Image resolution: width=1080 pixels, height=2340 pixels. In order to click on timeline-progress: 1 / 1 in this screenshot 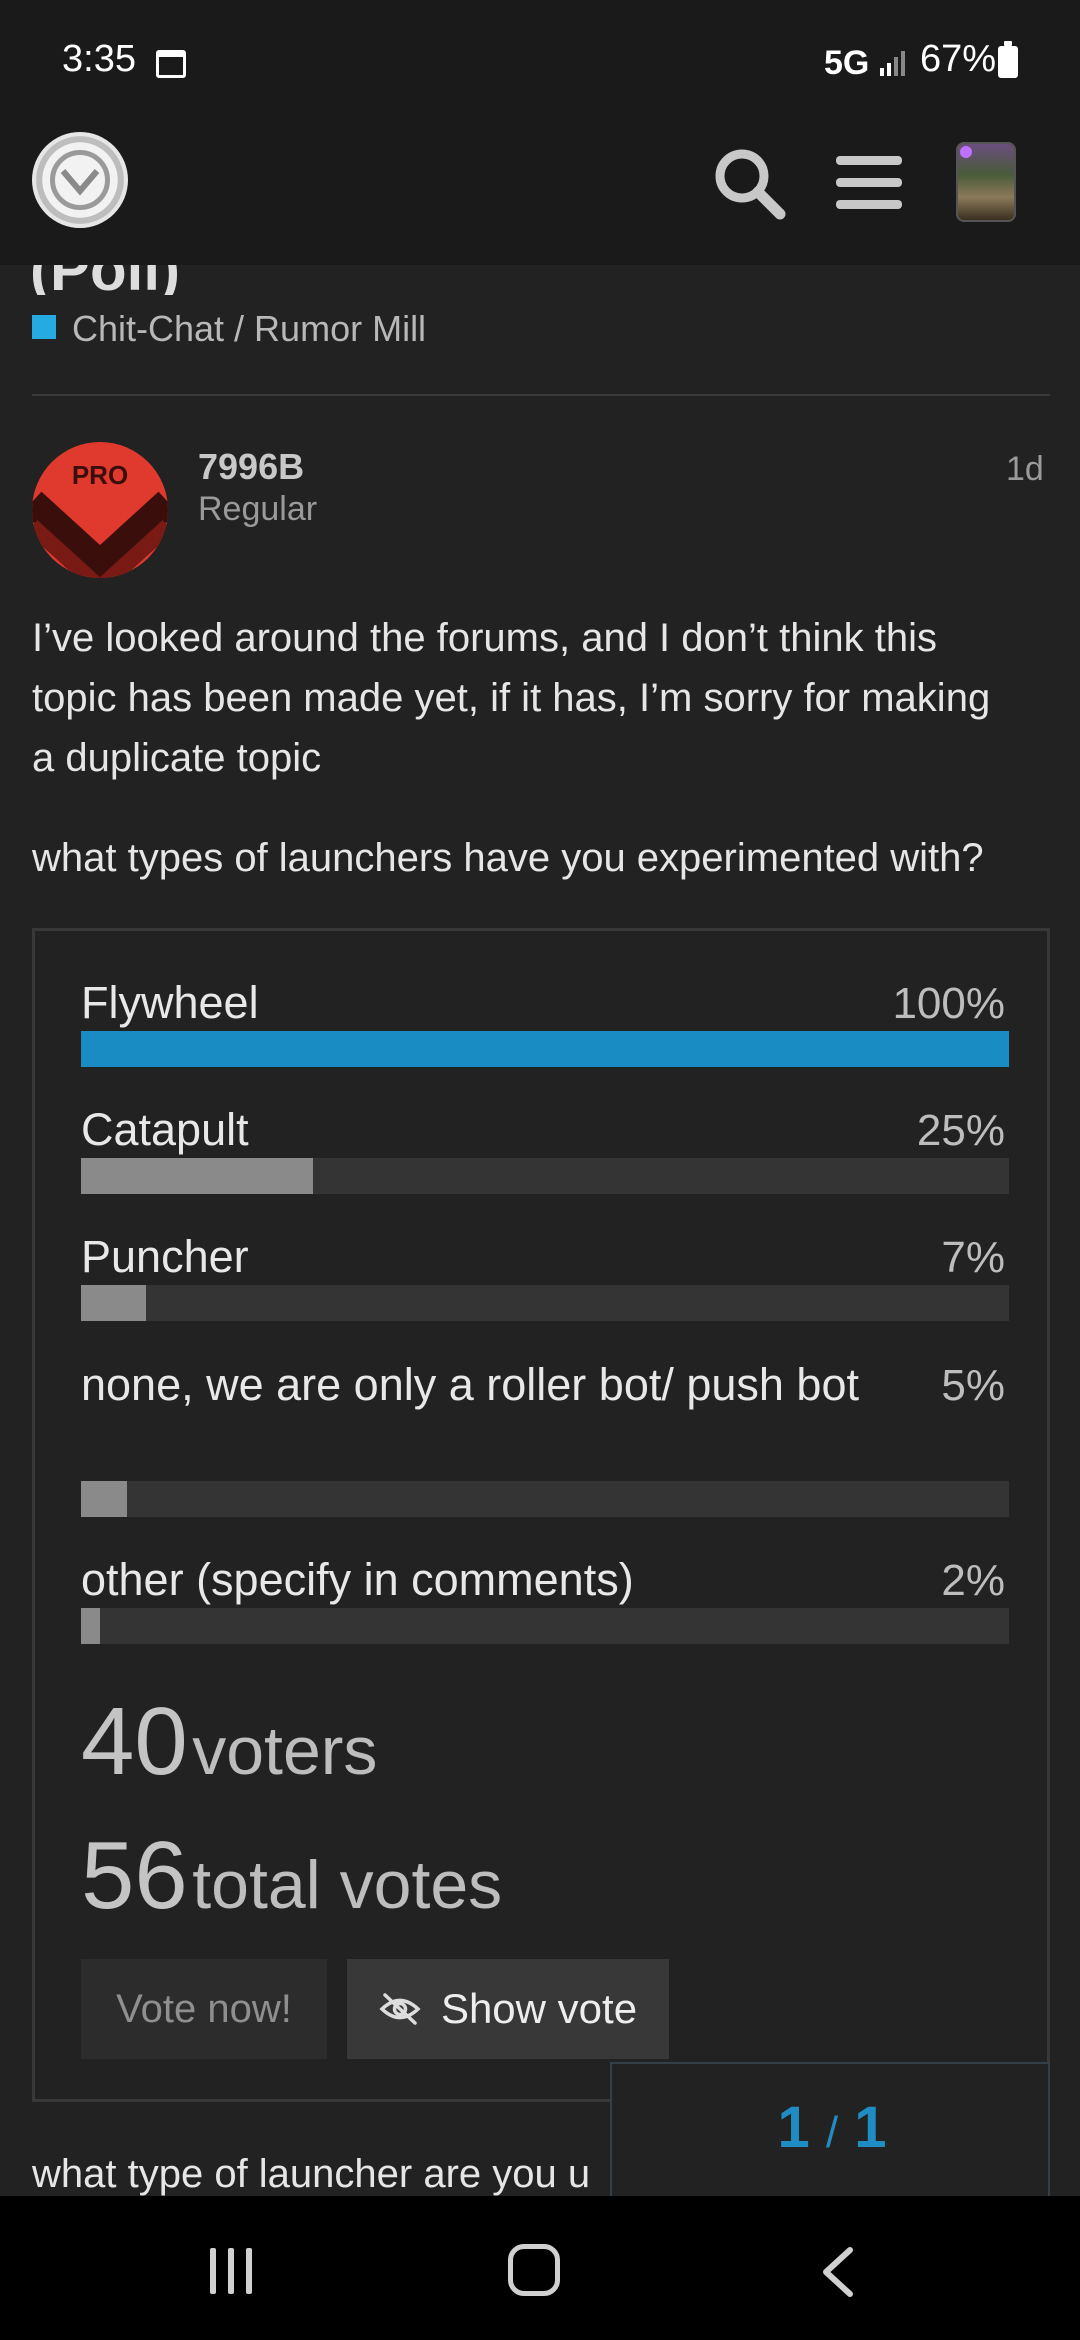, I will do `click(830, 2129)`.